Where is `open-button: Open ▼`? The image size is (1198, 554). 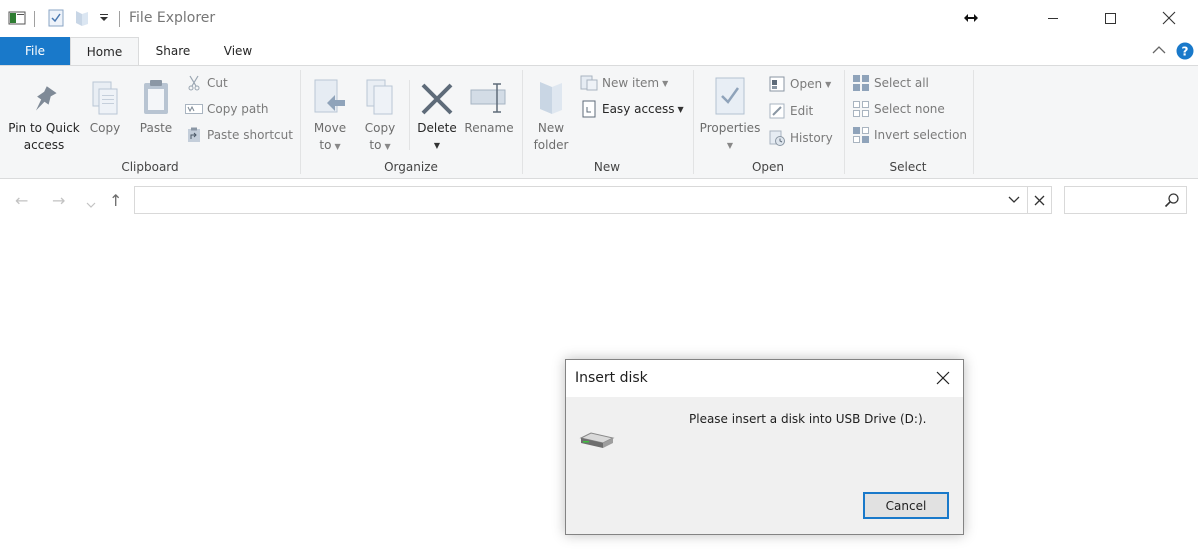
open-button: Open ▼ is located at coordinates (799, 84).